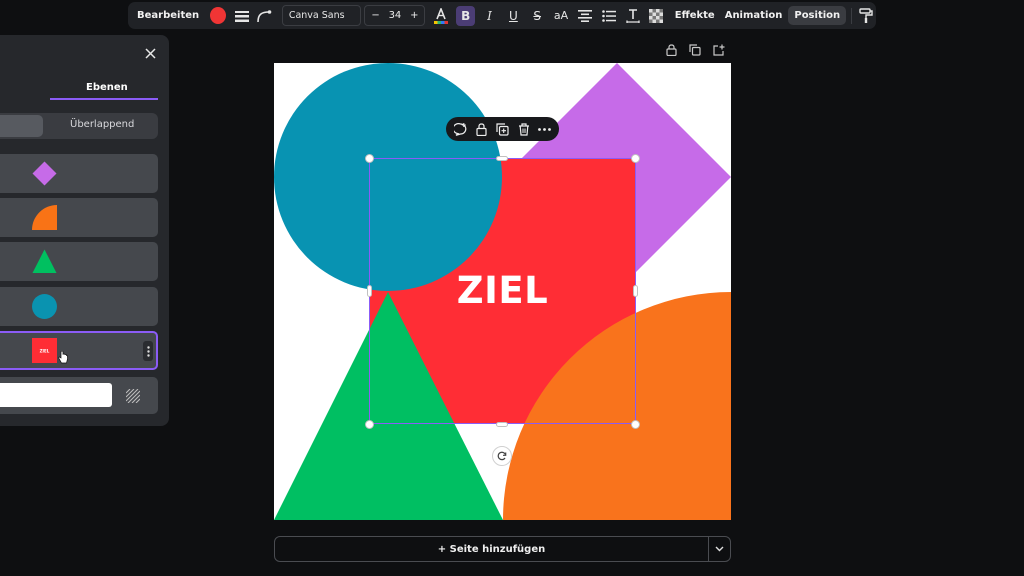 Image resolution: width=1024 pixels, height=576 pixels. Describe the element at coordinates (414, 15) in the screenshot. I see `font-size-increase-button: +` at that location.